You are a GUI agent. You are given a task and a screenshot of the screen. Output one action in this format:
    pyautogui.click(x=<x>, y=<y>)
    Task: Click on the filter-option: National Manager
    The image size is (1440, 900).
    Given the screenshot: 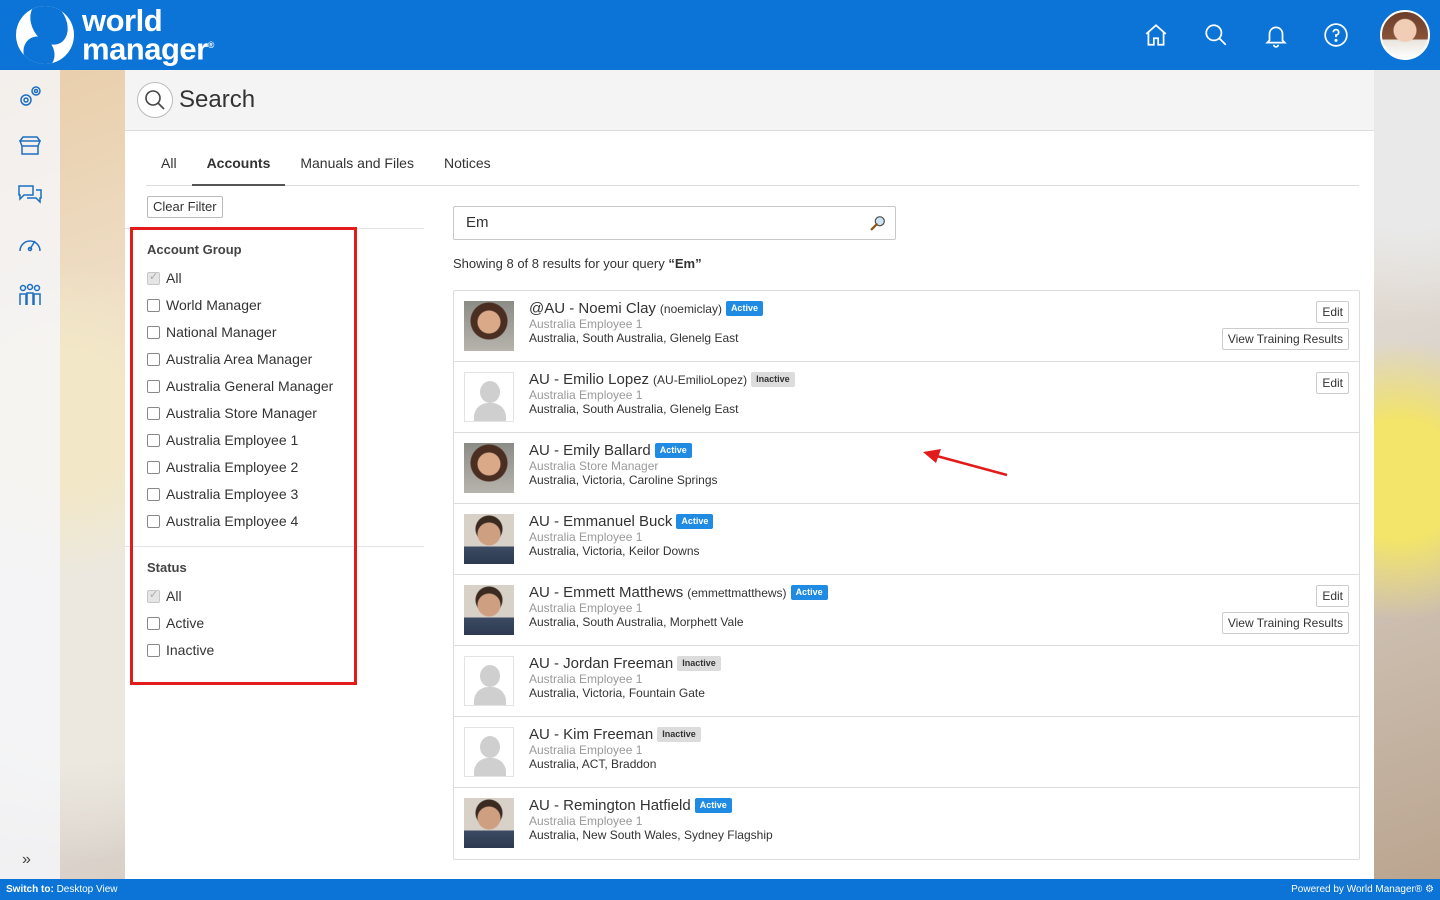 What is the action you would take?
    pyautogui.click(x=212, y=332)
    